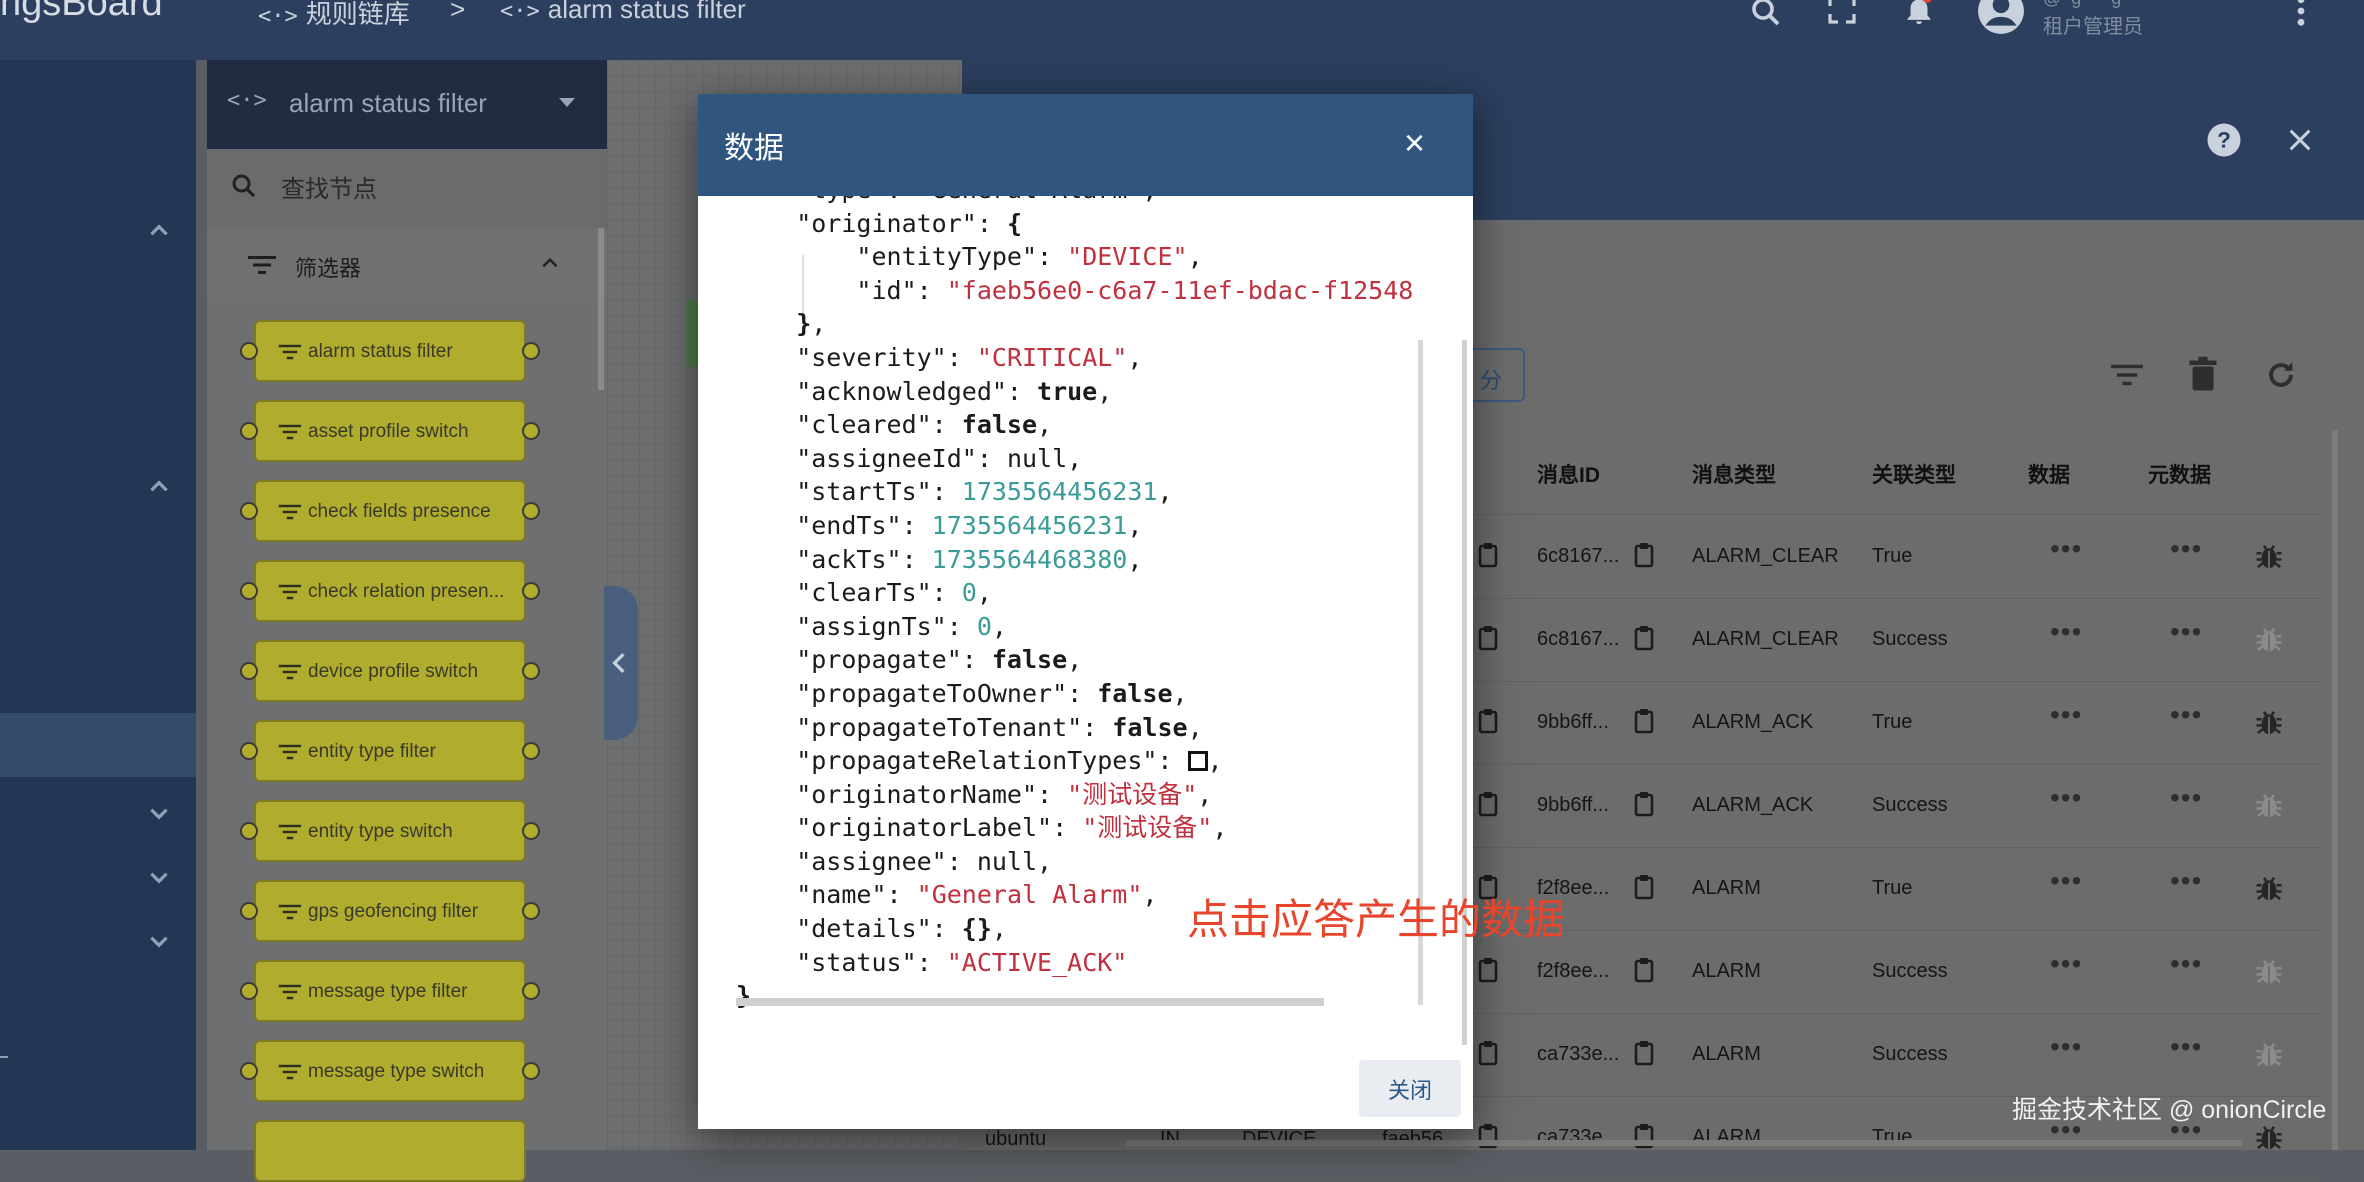 The height and width of the screenshot is (1182, 2364). Describe the element at coordinates (2224, 140) in the screenshot. I see `help-icon: ?` at that location.